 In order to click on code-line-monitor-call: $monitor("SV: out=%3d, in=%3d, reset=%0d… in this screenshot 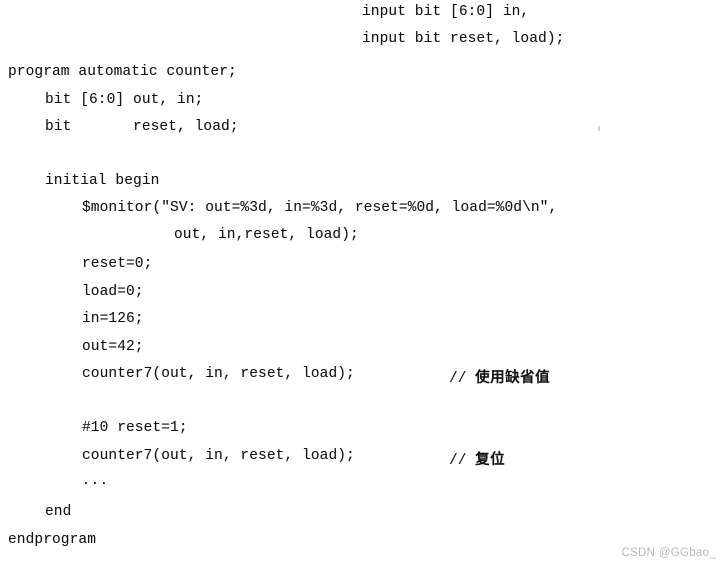, I will do `click(320, 208)`.